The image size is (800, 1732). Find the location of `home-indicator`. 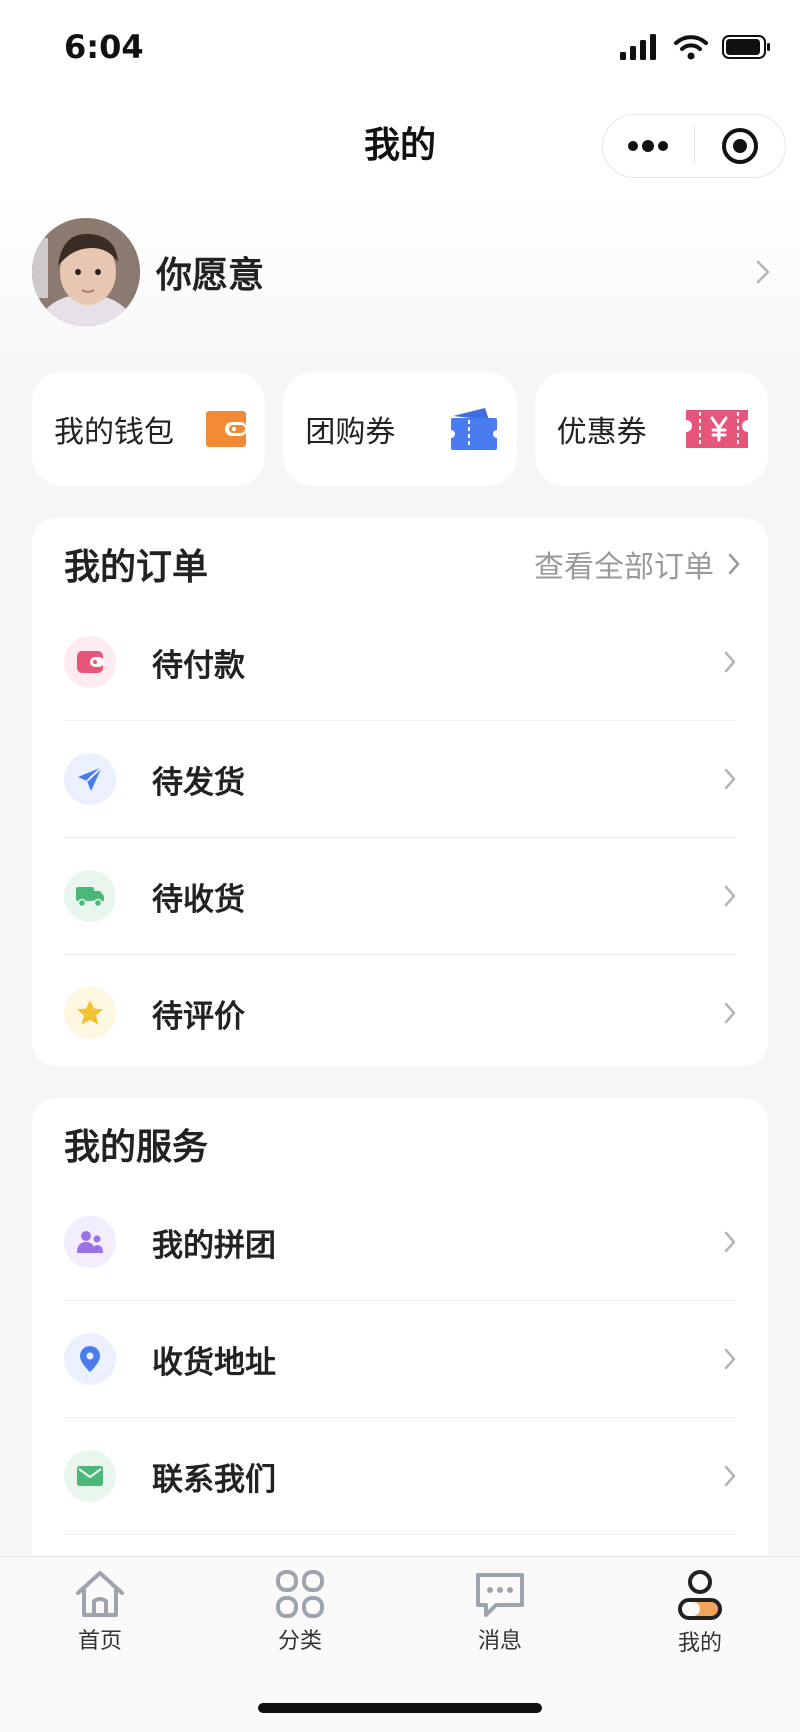

home-indicator is located at coordinates (400, 1708).